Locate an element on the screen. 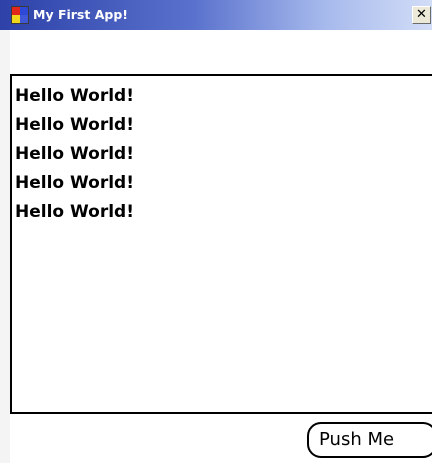 This screenshot has height=463, width=432. close-icon: ✕ is located at coordinates (421, 14).